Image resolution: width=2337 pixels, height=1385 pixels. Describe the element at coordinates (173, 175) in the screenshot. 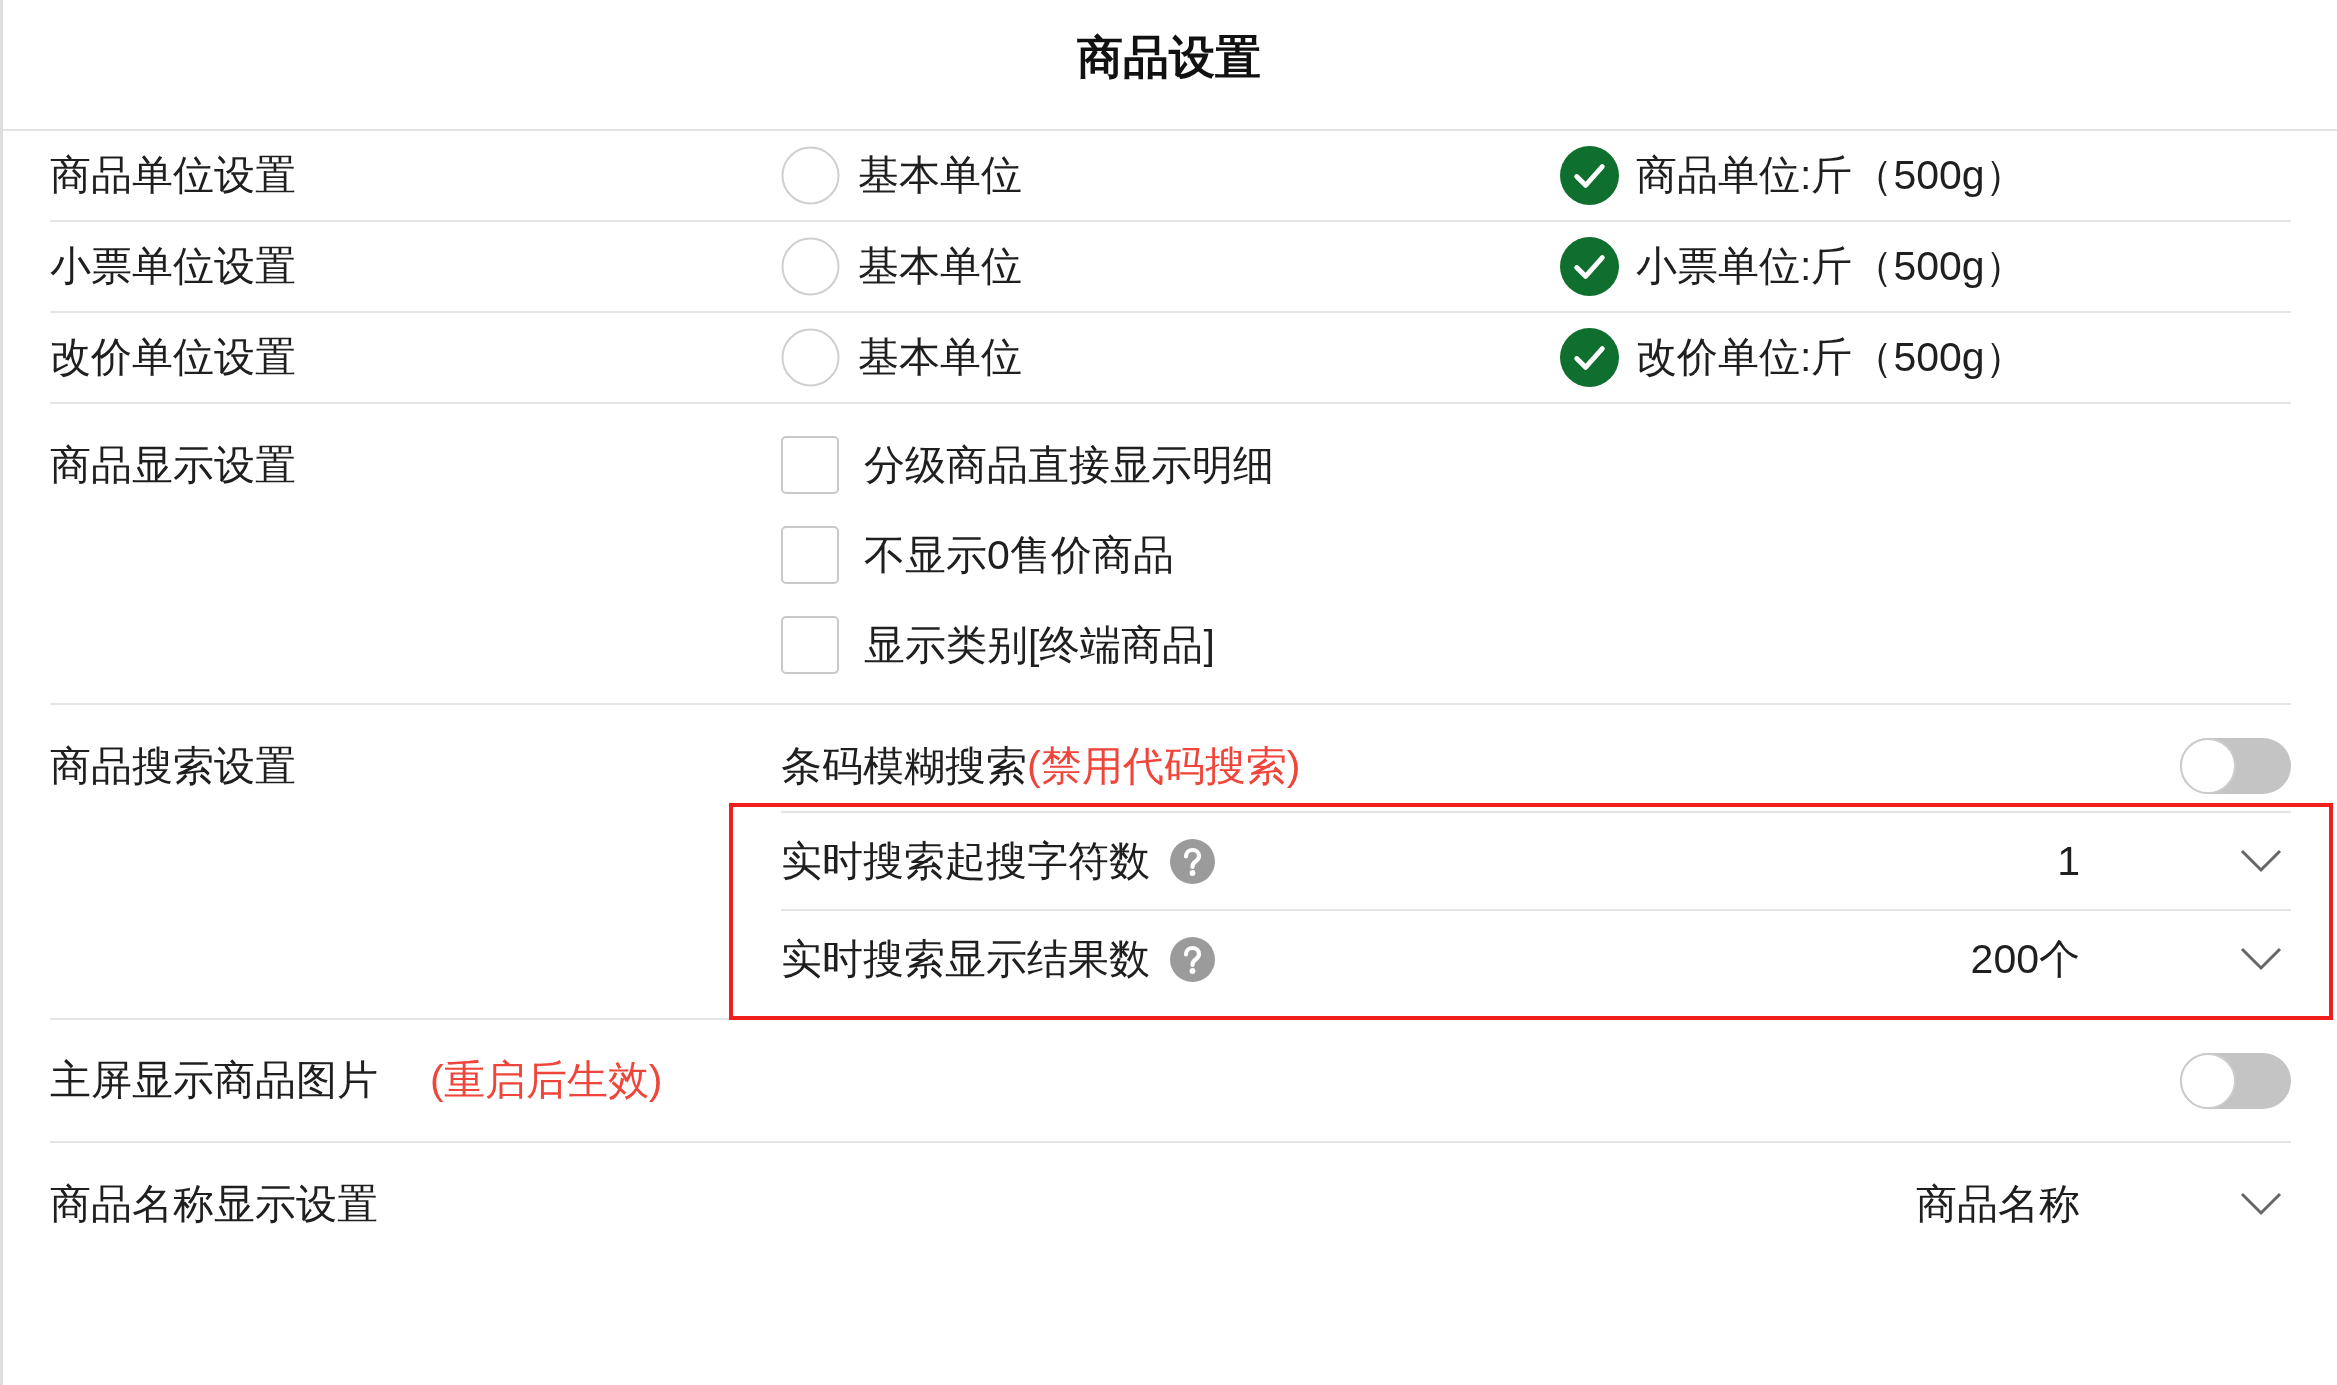

I see `setting-label: 商品单位设置` at that location.